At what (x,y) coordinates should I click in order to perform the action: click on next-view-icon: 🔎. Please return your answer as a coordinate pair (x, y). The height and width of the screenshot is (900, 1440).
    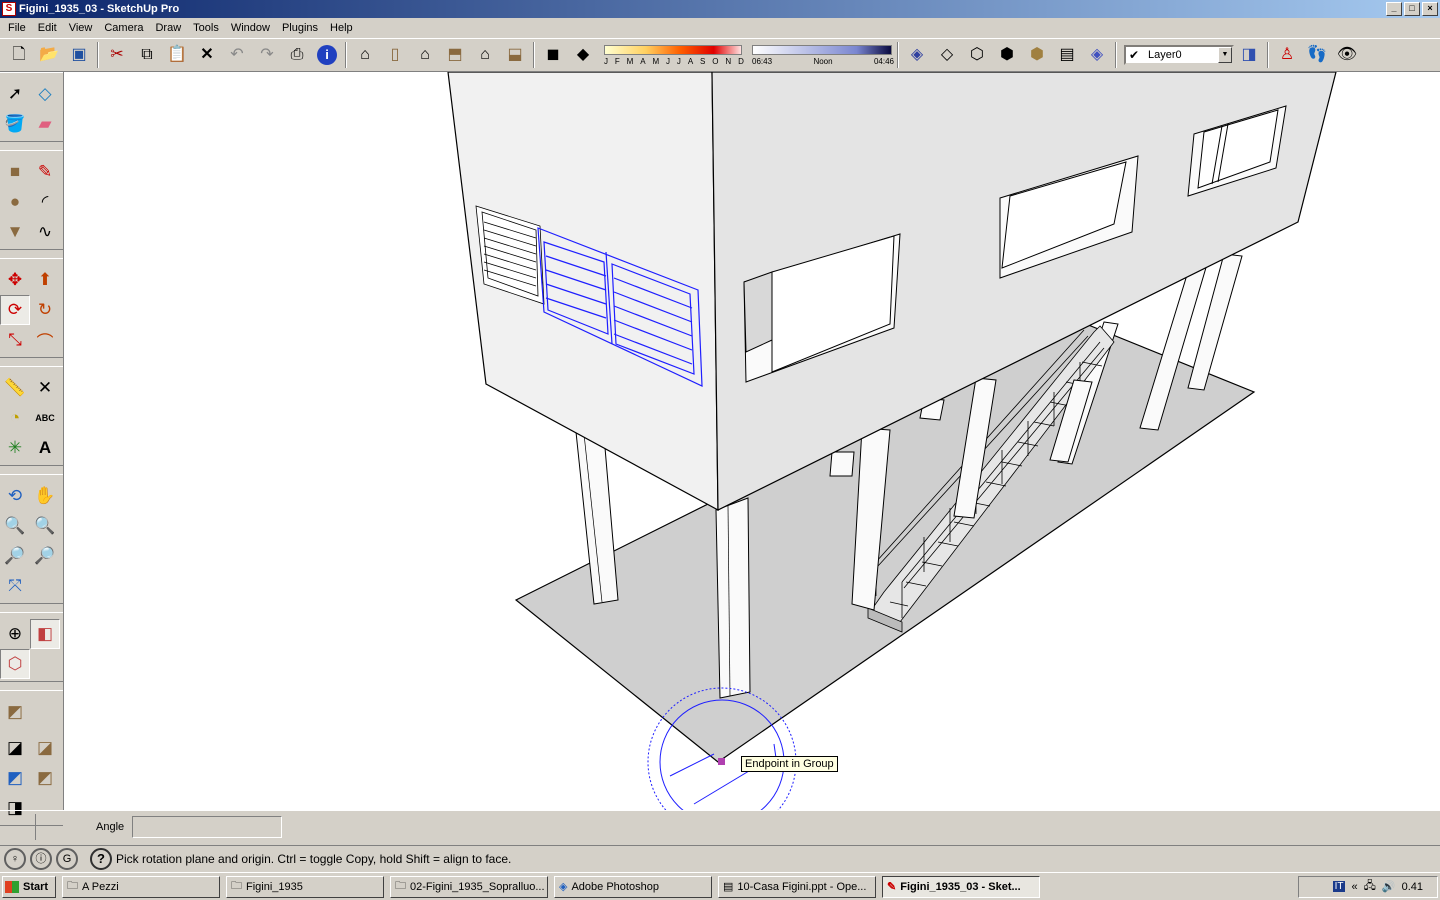
    Looking at the image, I should click on (45, 556).